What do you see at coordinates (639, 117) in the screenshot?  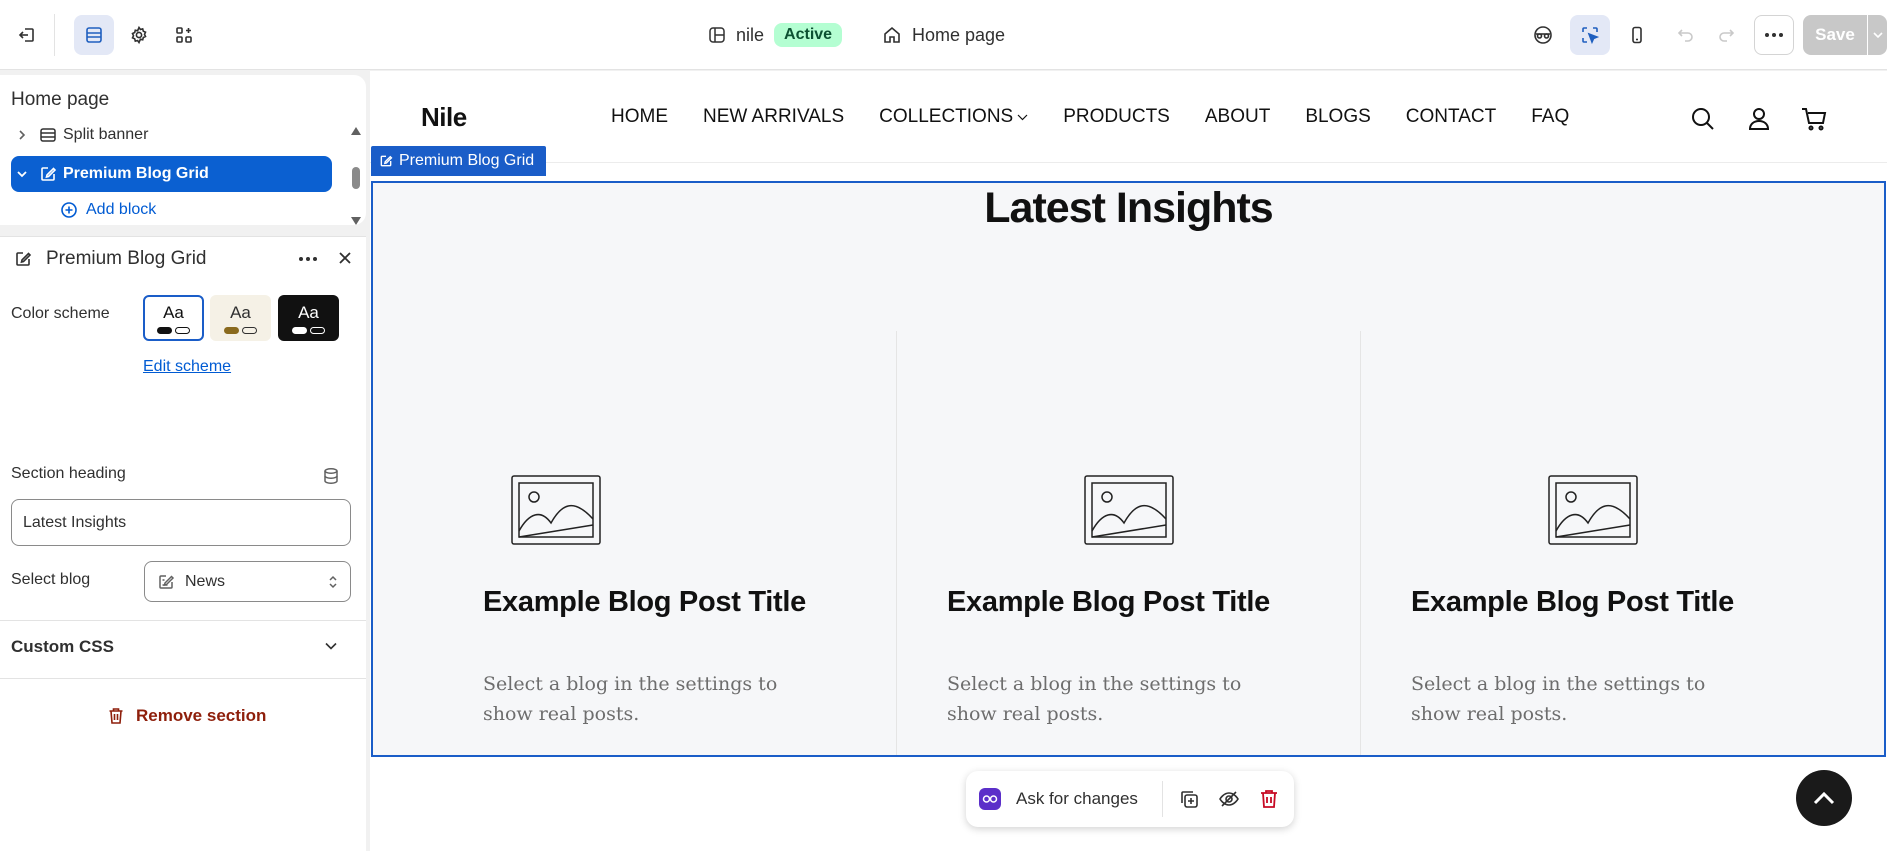 I see `nav-home: HOME` at bounding box center [639, 117].